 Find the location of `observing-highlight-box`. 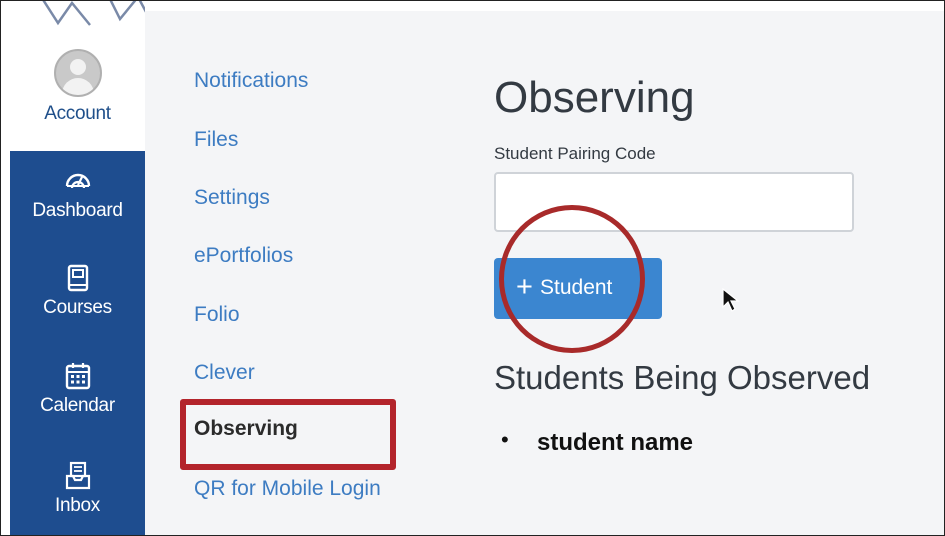

observing-highlight-box is located at coordinates (288, 434).